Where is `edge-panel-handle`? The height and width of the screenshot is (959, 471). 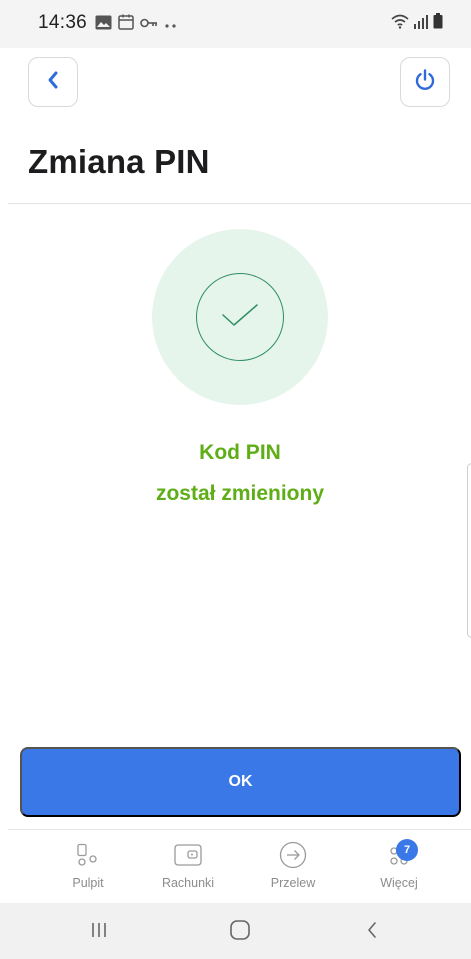
edge-panel-handle is located at coordinates (469, 550).